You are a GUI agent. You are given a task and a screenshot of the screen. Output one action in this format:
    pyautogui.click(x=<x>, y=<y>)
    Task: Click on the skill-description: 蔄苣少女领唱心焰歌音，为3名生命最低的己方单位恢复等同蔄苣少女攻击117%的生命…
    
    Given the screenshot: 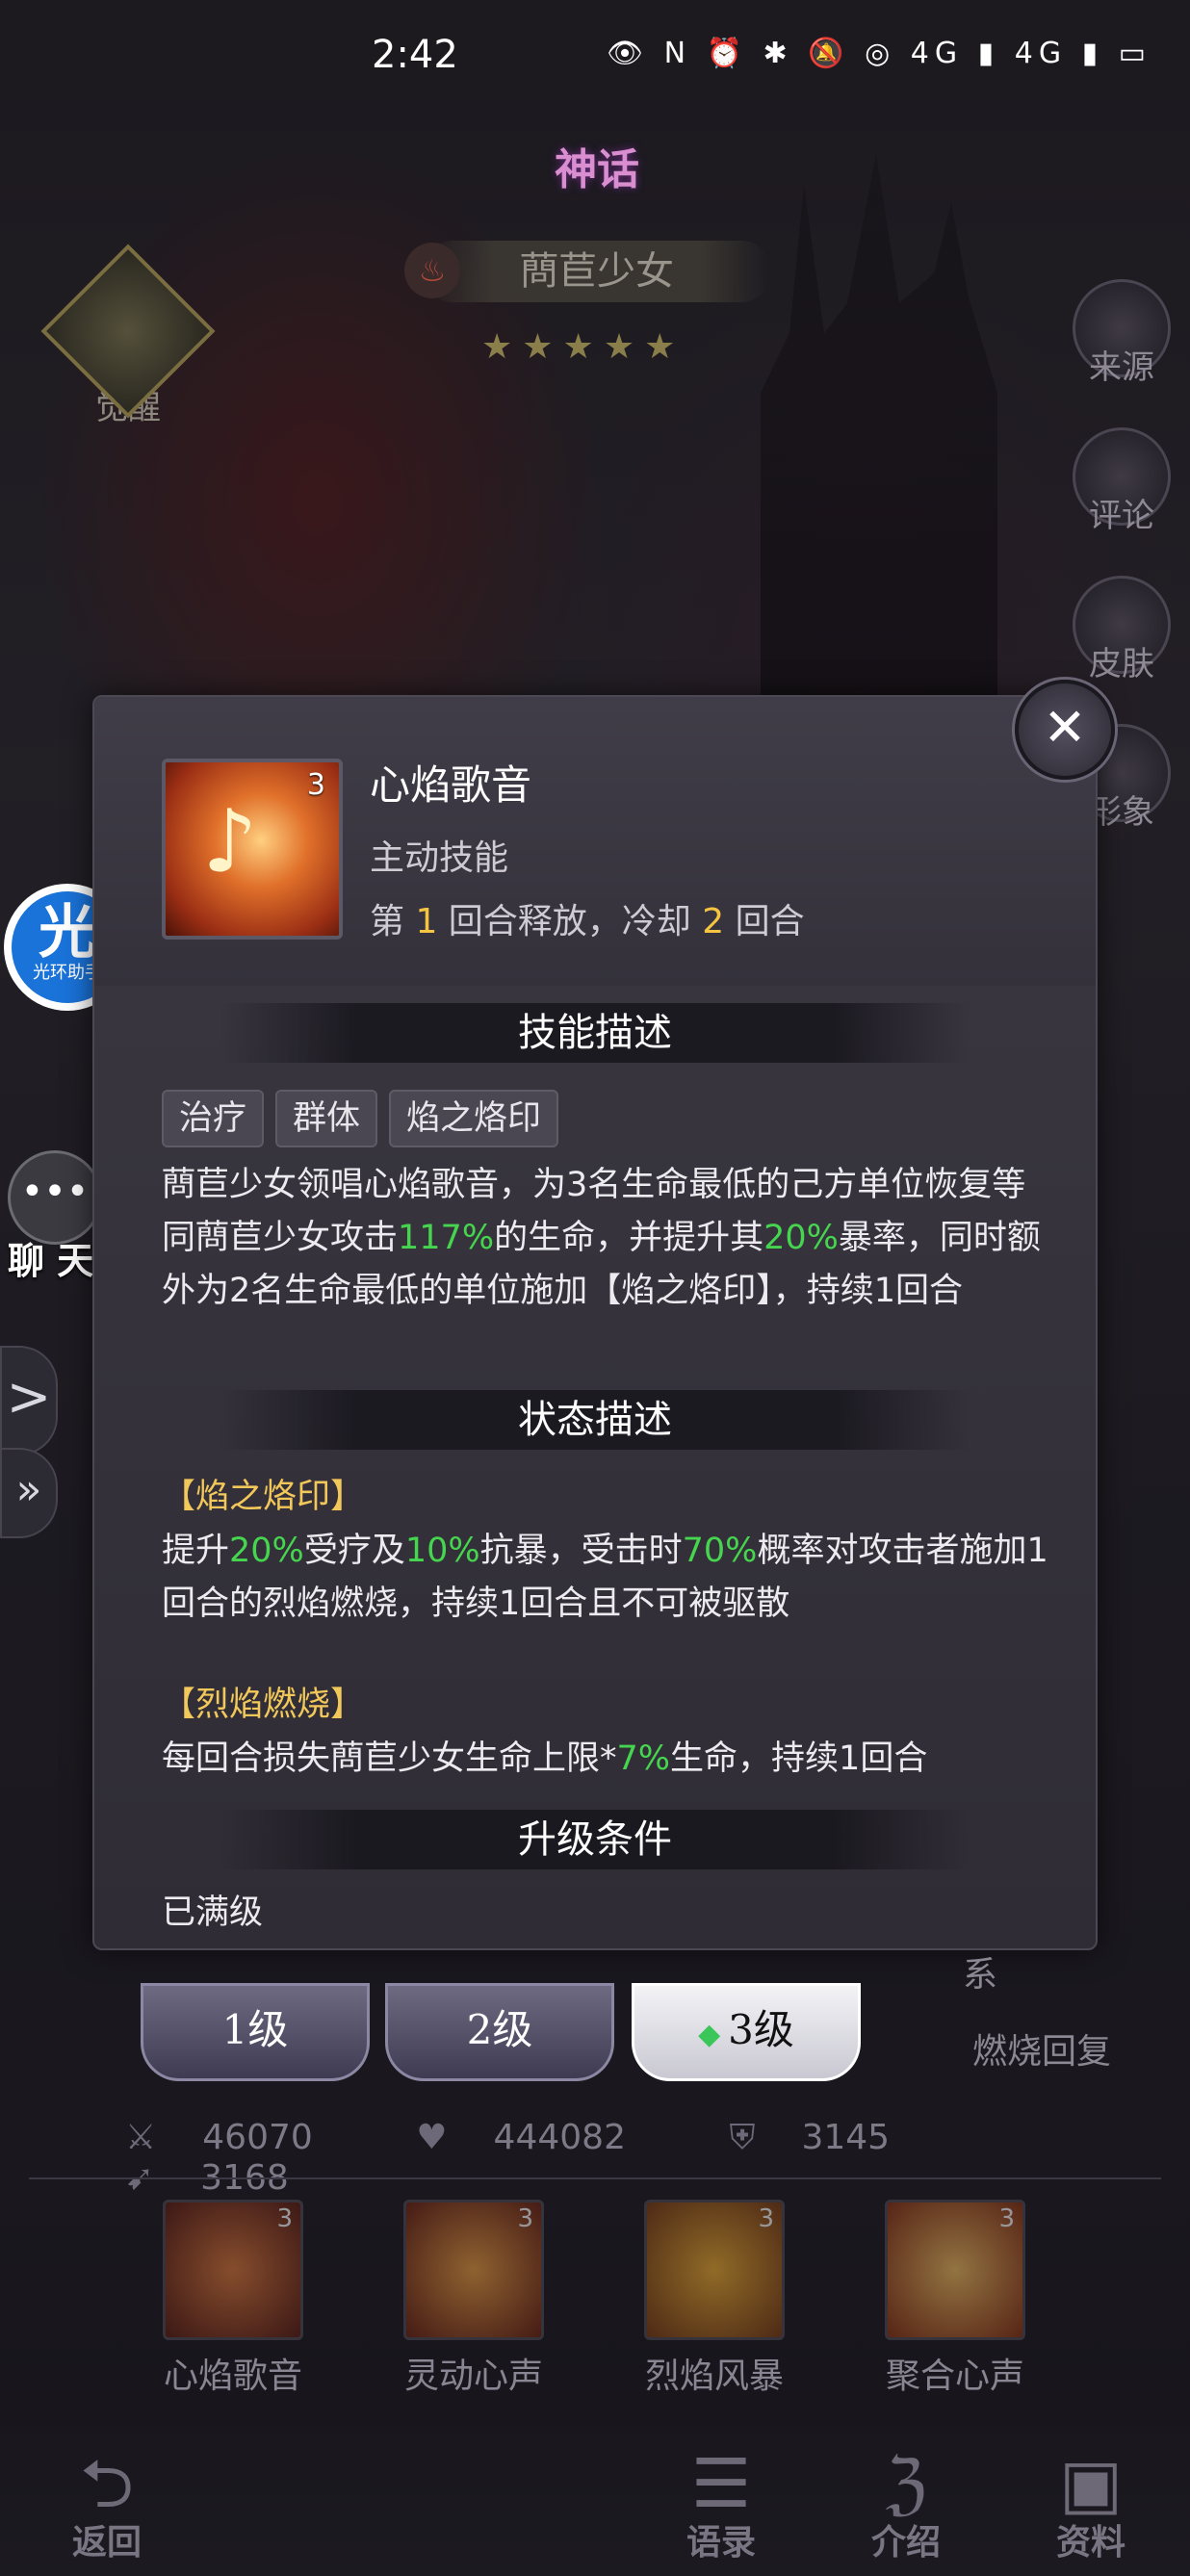 What is the action you would take?
    pyautogui.click(x=601, y=1238)
    